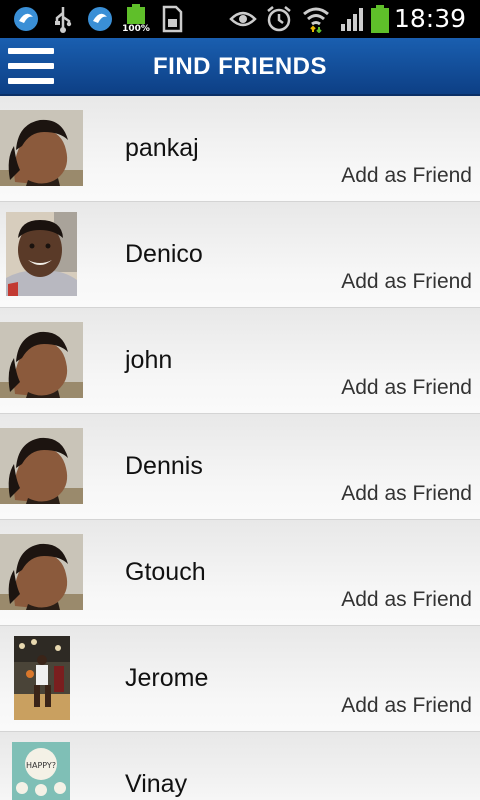 The width and height of the screenshot is (480, 800). What do you see at coordinates (136, 19) in the screenshot?
I see `battery-full-icon: 100%` at bounding box center [136, 19].